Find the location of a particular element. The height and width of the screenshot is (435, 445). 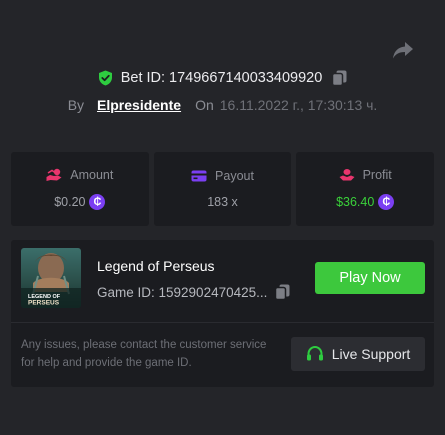

game-title: Legend of Perseus is located at coordinates (156, 266).